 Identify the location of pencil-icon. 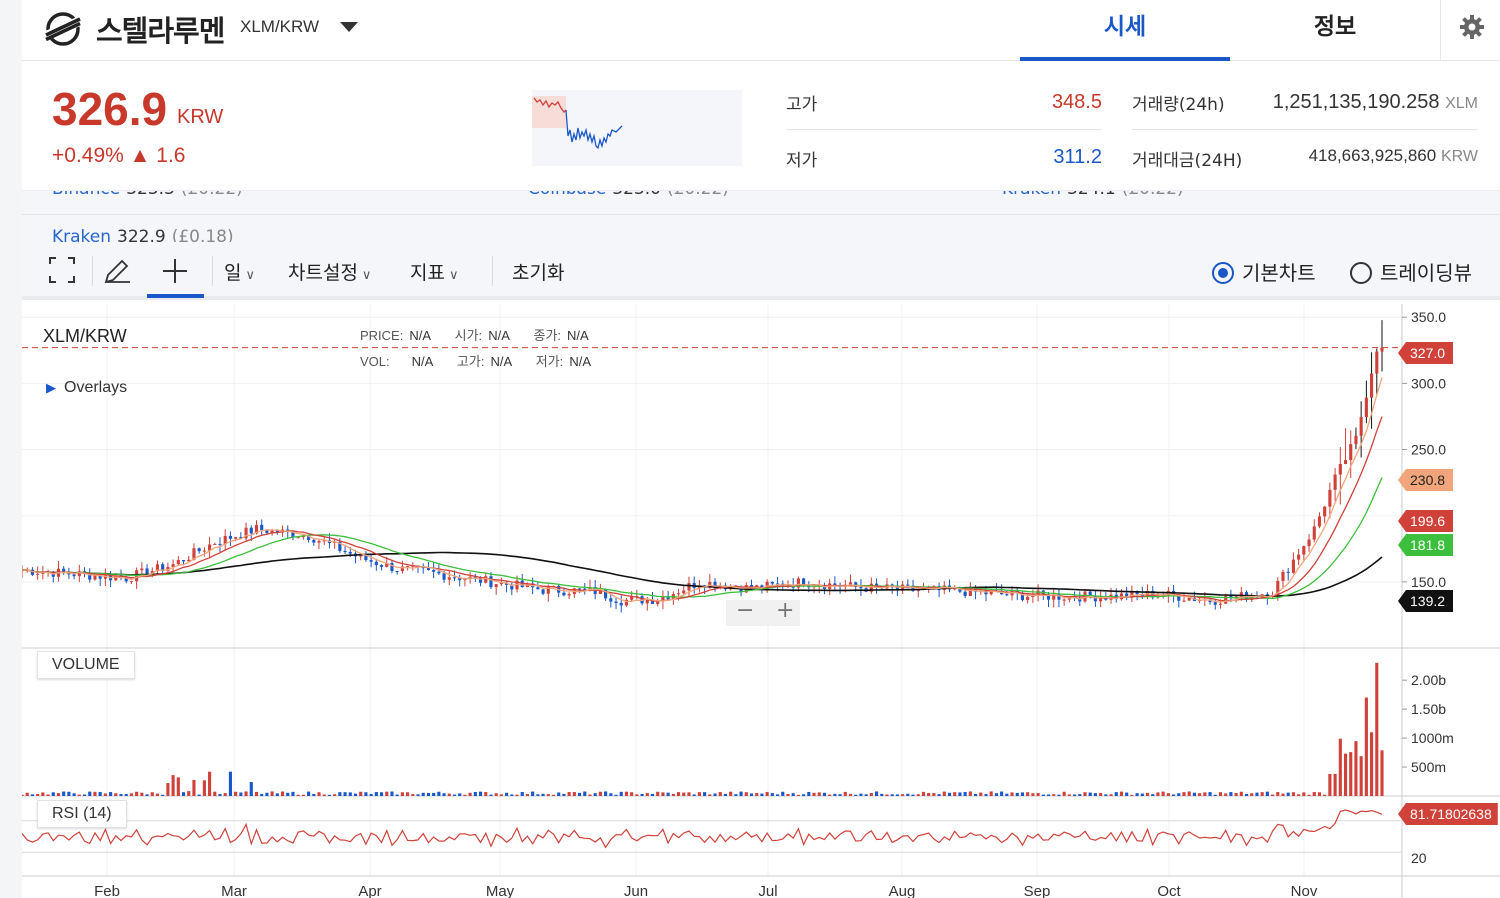
(117, 271).